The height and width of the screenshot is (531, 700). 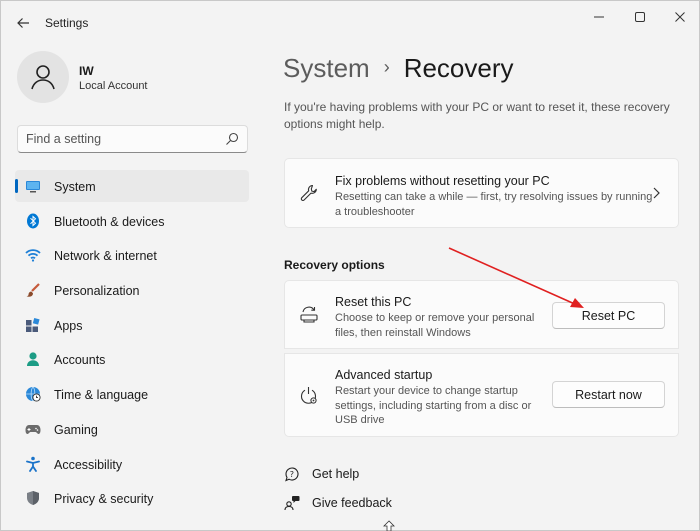 What do you see at coordinates (132, 325) in the screenshot?
I see `sidebar-item-apps: Apps` at bounding box center [132, 325].